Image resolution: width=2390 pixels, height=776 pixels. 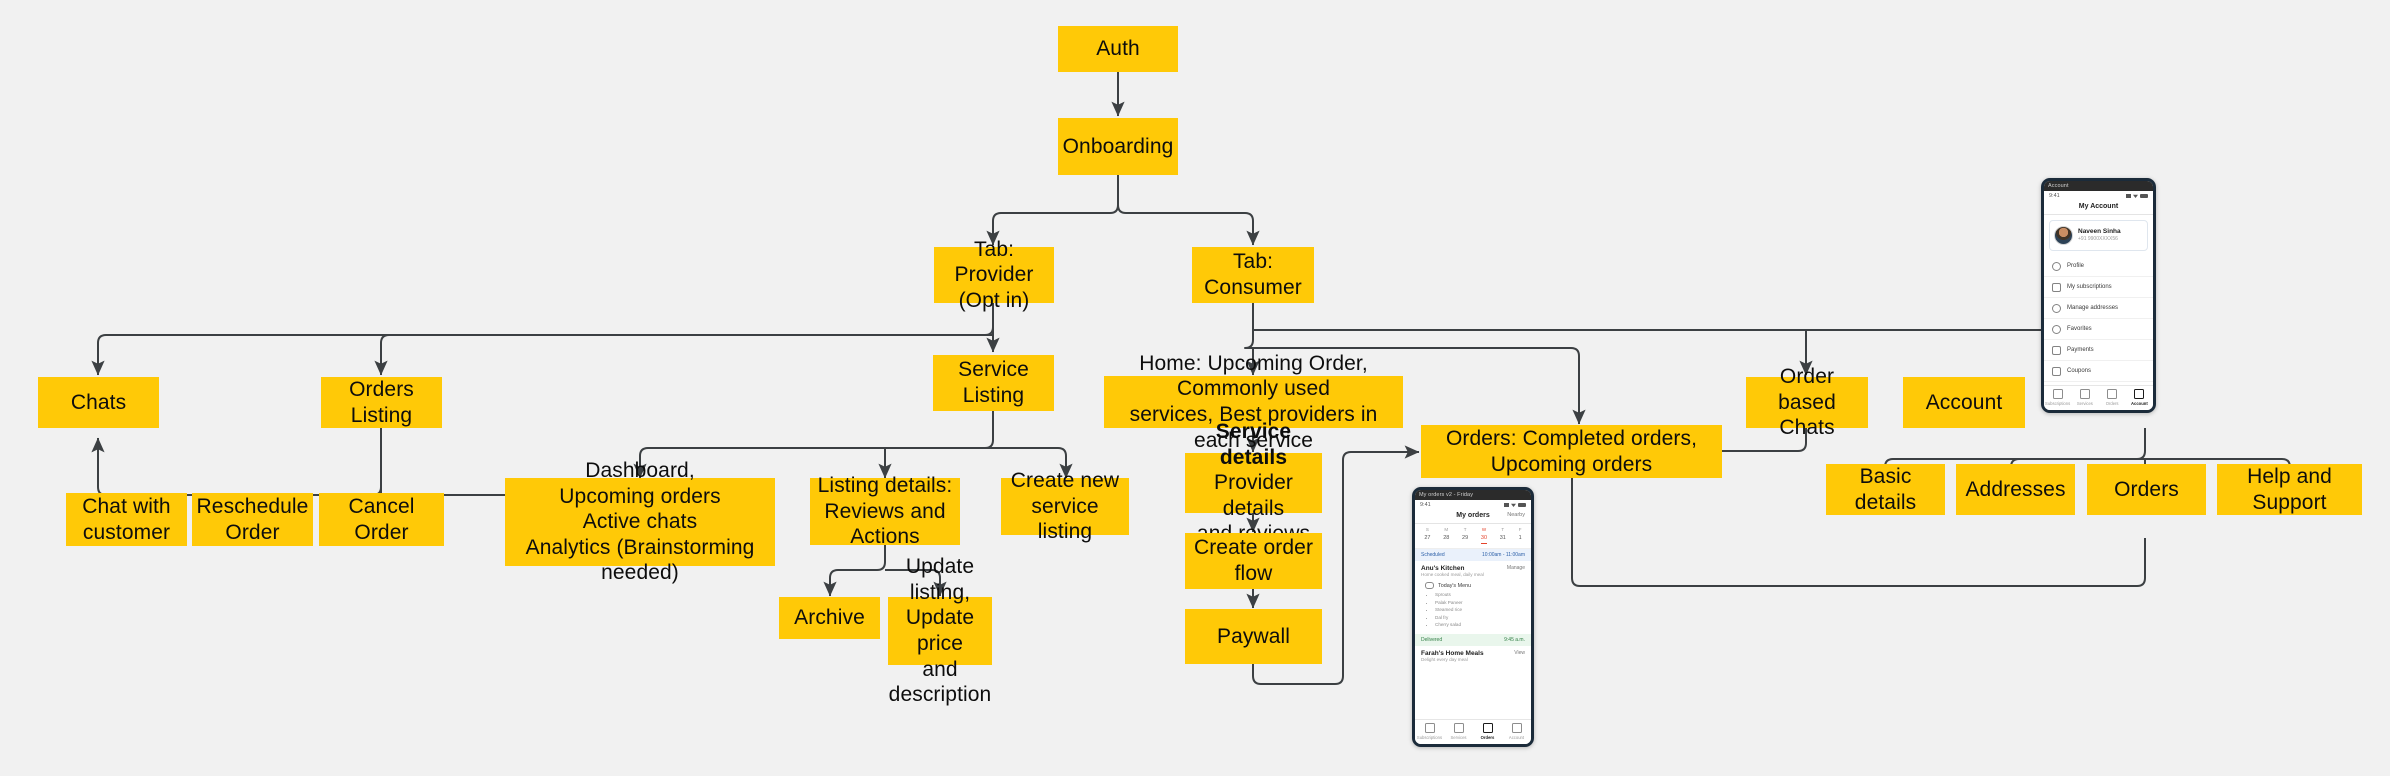 I want to click on node-tab-provider-label: Tab: Provider (Opt in), so click(x=994, y=274).